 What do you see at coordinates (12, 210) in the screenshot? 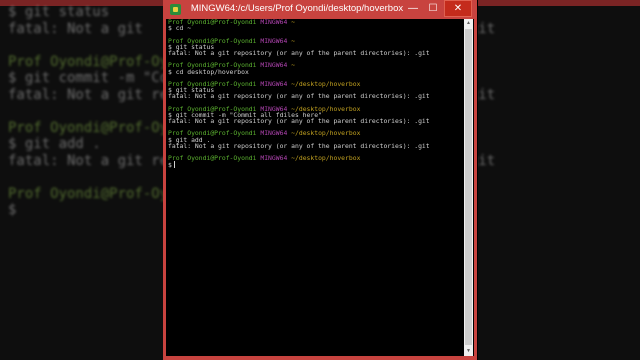
I see `echo-line: $` at bounding box center [12, 210].